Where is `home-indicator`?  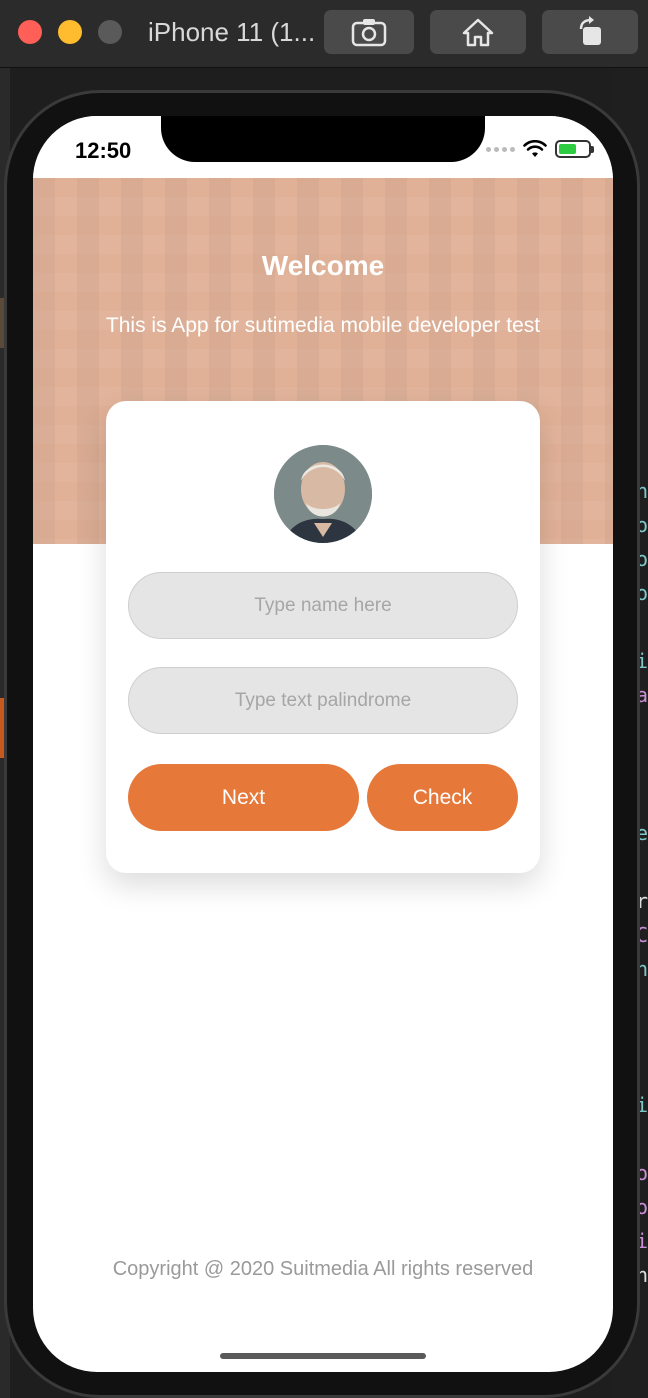
home-indicator is located at coordinates (323, 1356).